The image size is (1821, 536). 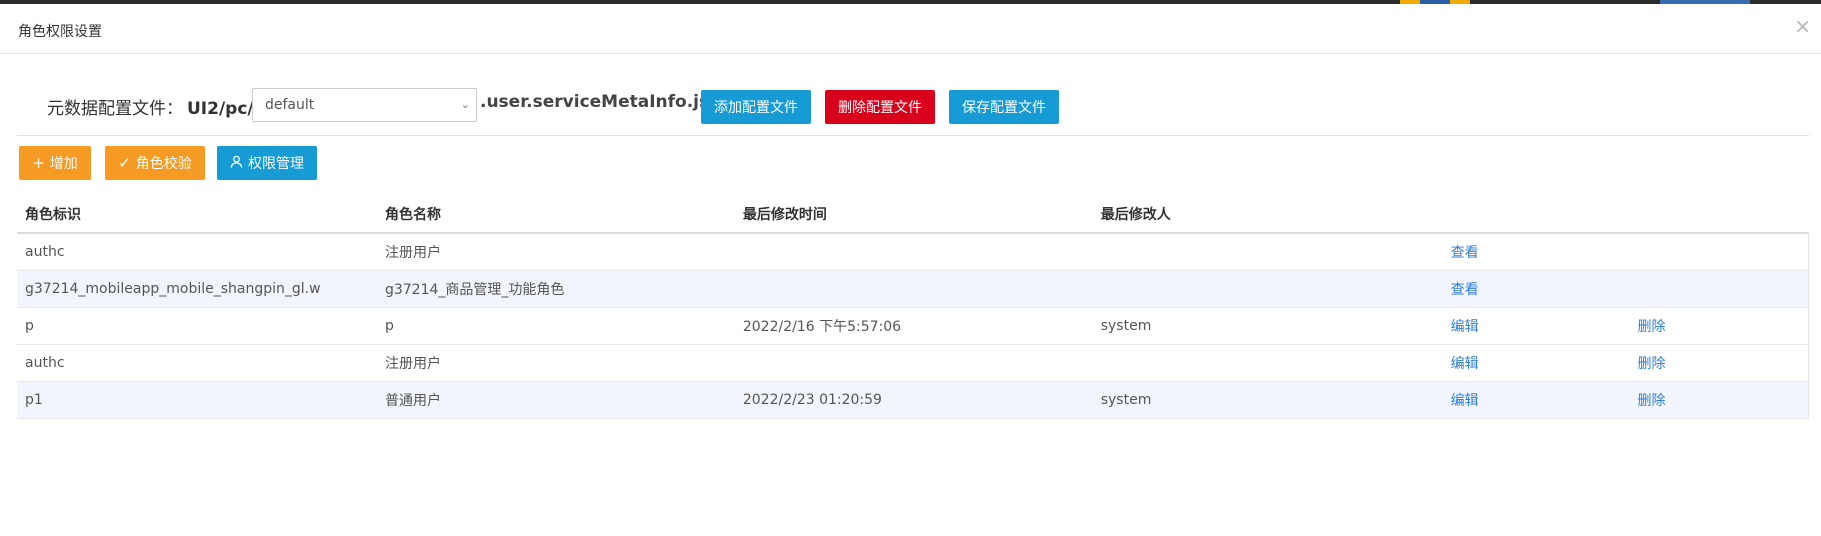 I want to click on config-file-select: default ⌄, so click(x=364, y=105).